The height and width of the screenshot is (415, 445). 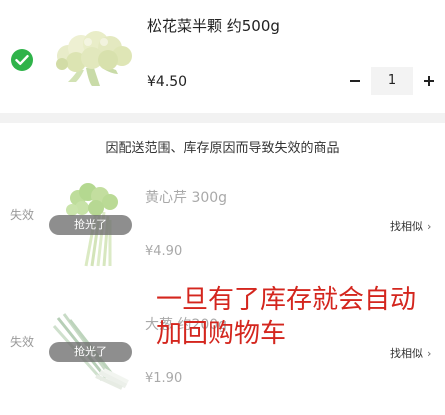 I want to click on product-title: 松花菜半颗 约500g, so click(x=213, y=25).